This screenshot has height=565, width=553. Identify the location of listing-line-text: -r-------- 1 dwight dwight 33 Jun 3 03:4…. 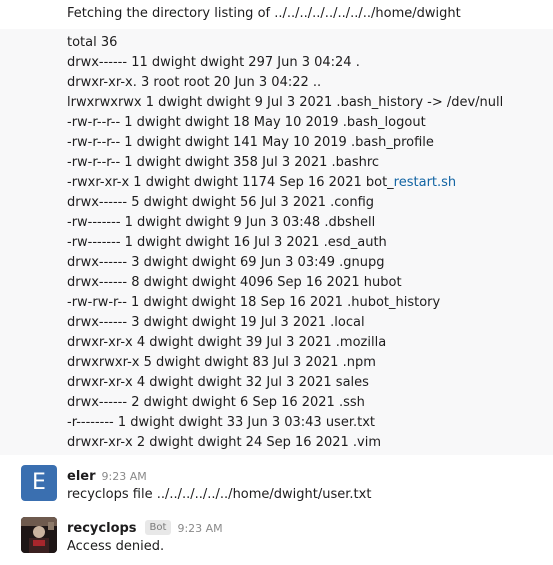
(221, 422).